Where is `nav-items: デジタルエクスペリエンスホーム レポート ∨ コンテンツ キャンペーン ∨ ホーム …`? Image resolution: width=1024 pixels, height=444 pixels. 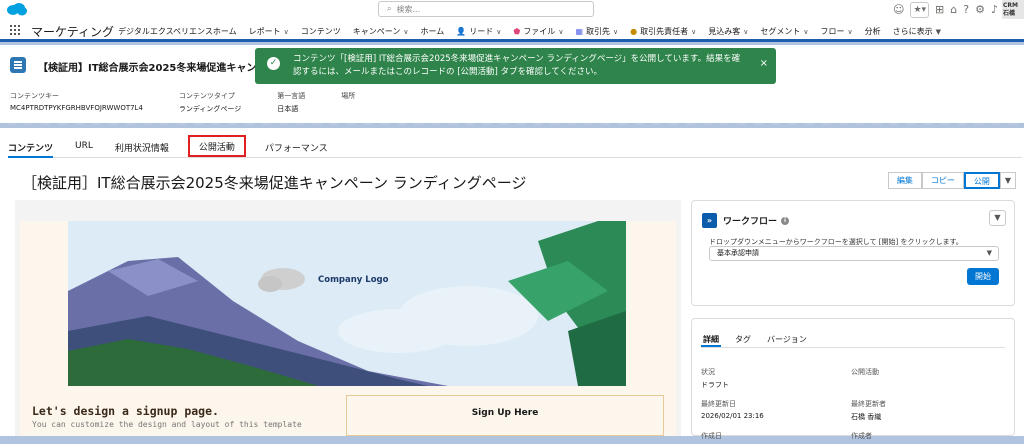
nav-items: デジタルエクスペリエンスホーム レポート ∨ コンテンツ キャンペーン ∨ ホーム … is located at coordinates (535, 31).